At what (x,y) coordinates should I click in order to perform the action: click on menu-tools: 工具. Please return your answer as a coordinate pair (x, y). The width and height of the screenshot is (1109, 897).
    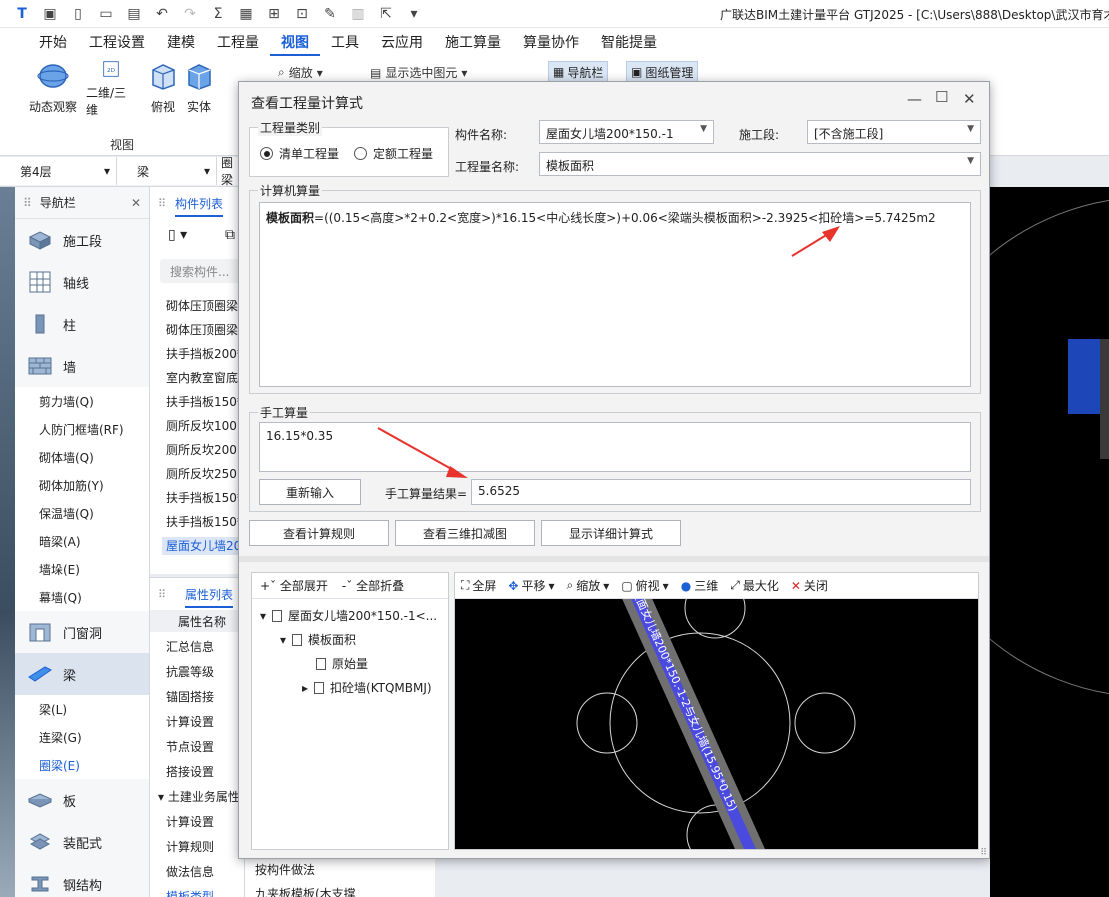
    Looking at the image, I should click on (345, 42).